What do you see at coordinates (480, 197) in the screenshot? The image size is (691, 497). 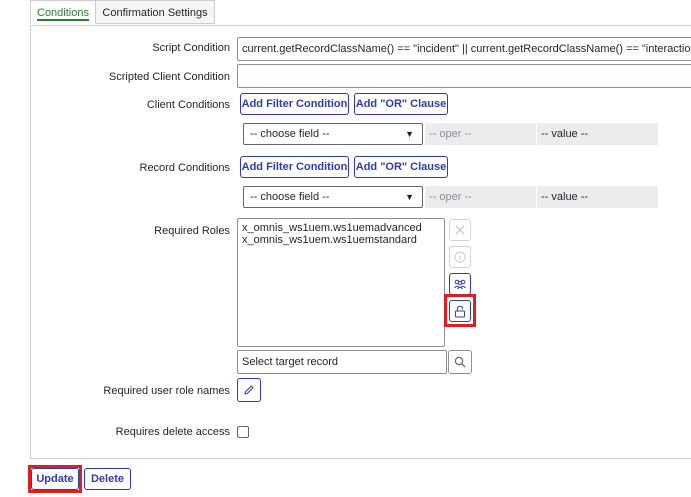 I see `record-oper-field: -- oper --` at bounding box center [480, 197].